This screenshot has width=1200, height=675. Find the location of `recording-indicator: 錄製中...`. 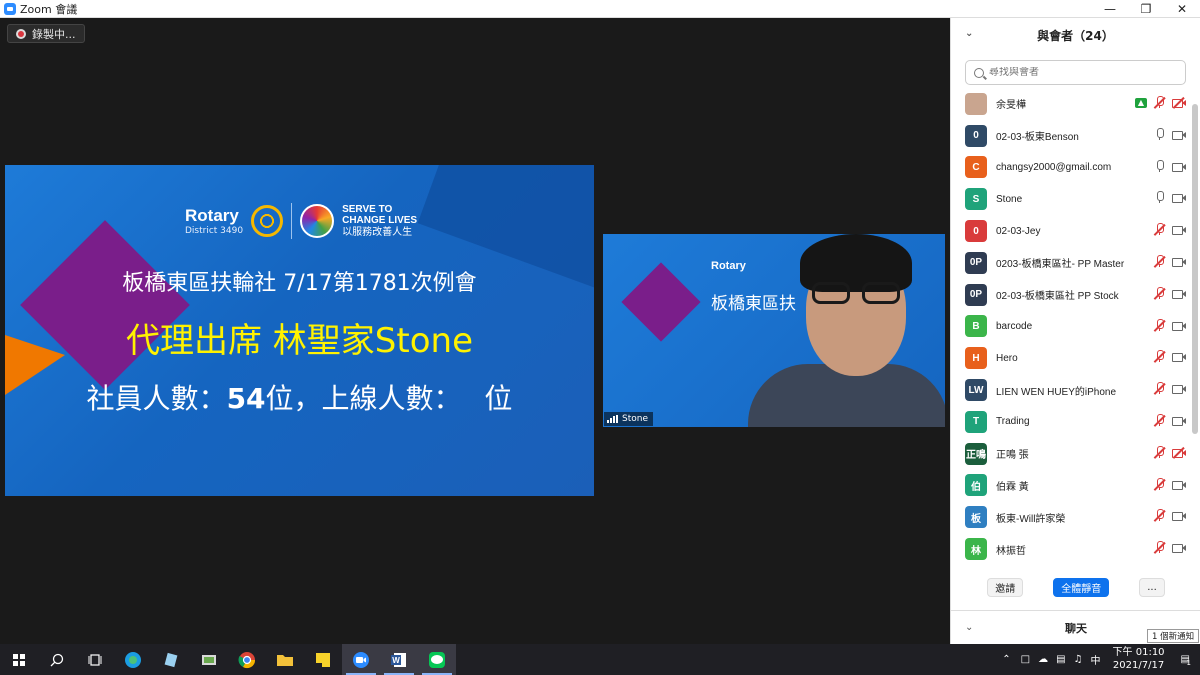

recording-indicator: 錄製中... is located at coordinates (46, 33).